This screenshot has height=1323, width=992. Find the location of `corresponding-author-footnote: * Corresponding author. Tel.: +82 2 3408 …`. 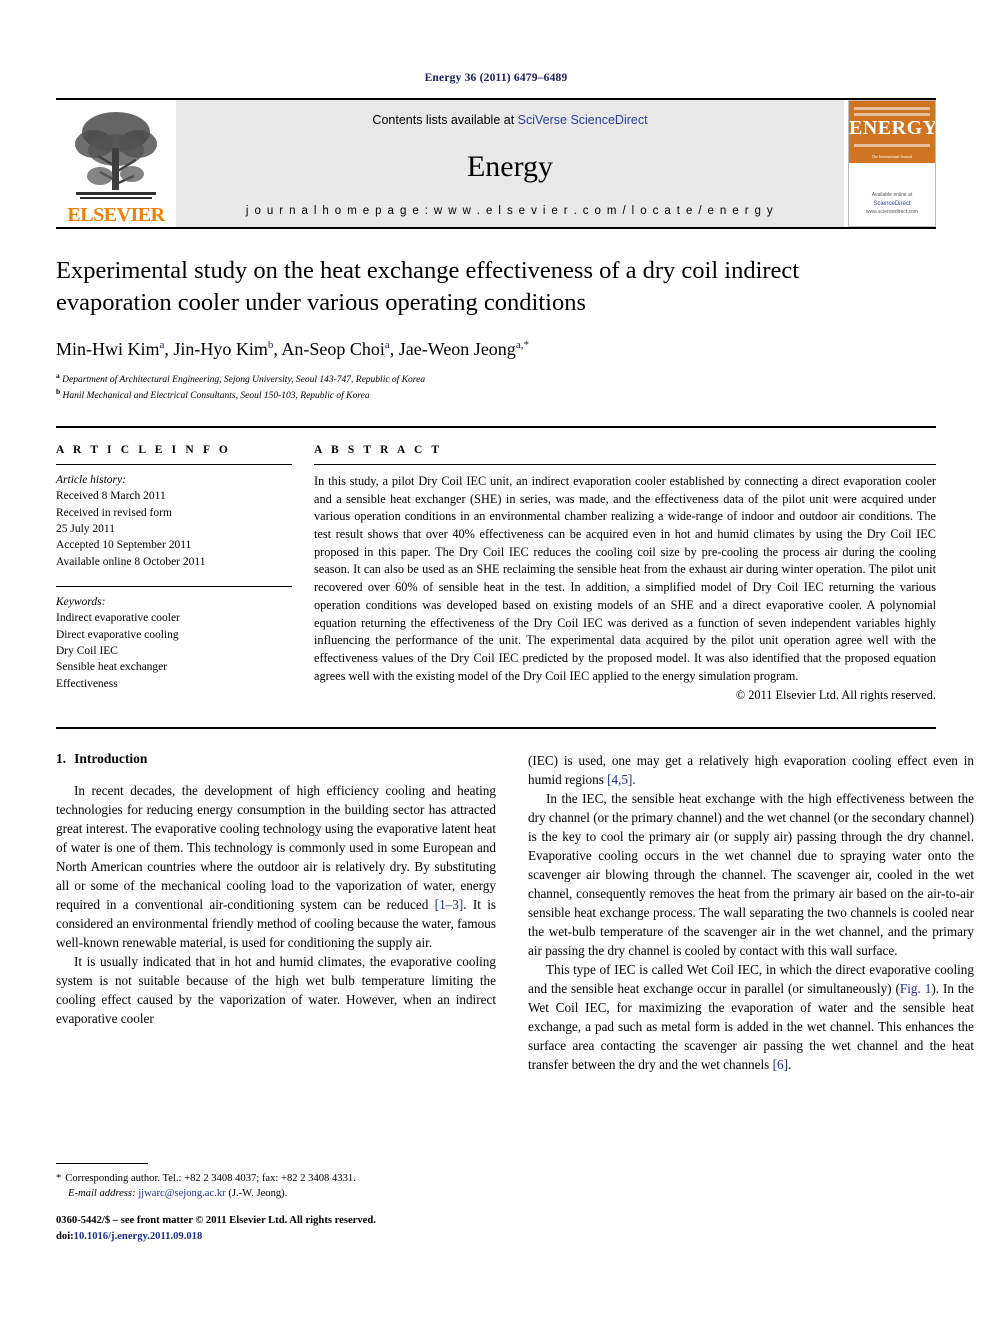

corresponding-author-footnote: * Corresponding author. Tel.: +82 2 3408 … is located at coordinates (276, 1182).